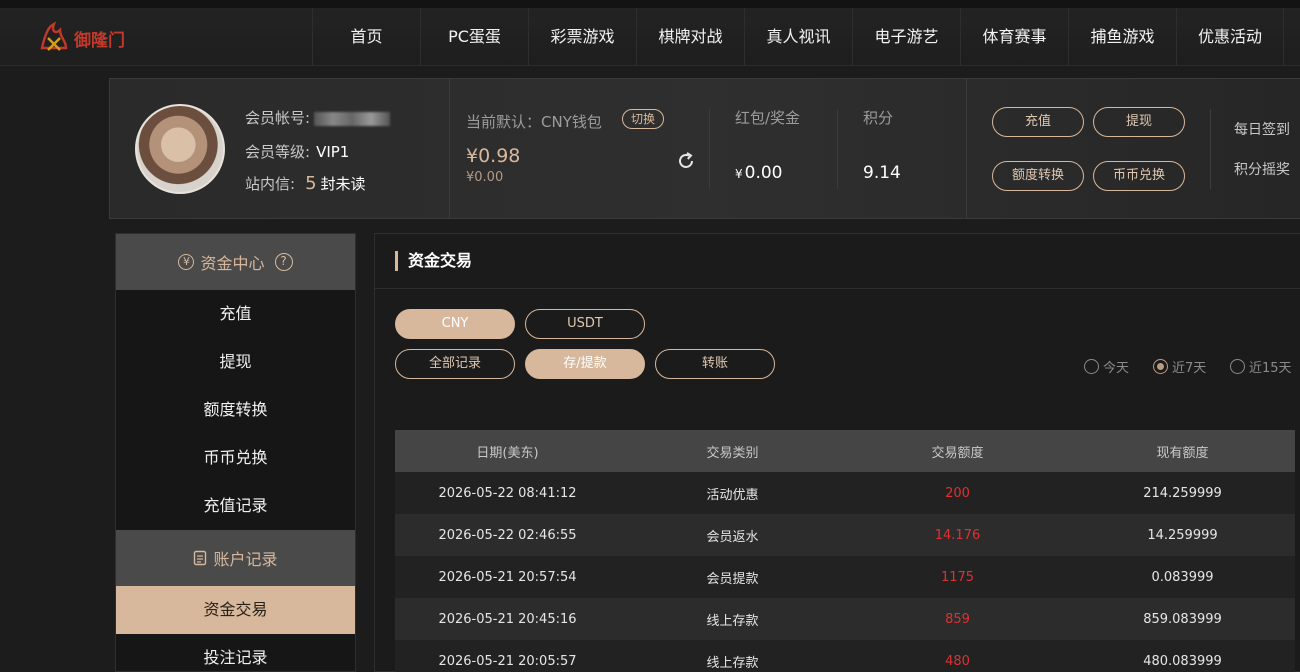  What do you see at coordinates (1230, 37) in the screenshot?
I see `nav-promotions: 优惠活动` at bounding box center [1230, 37].